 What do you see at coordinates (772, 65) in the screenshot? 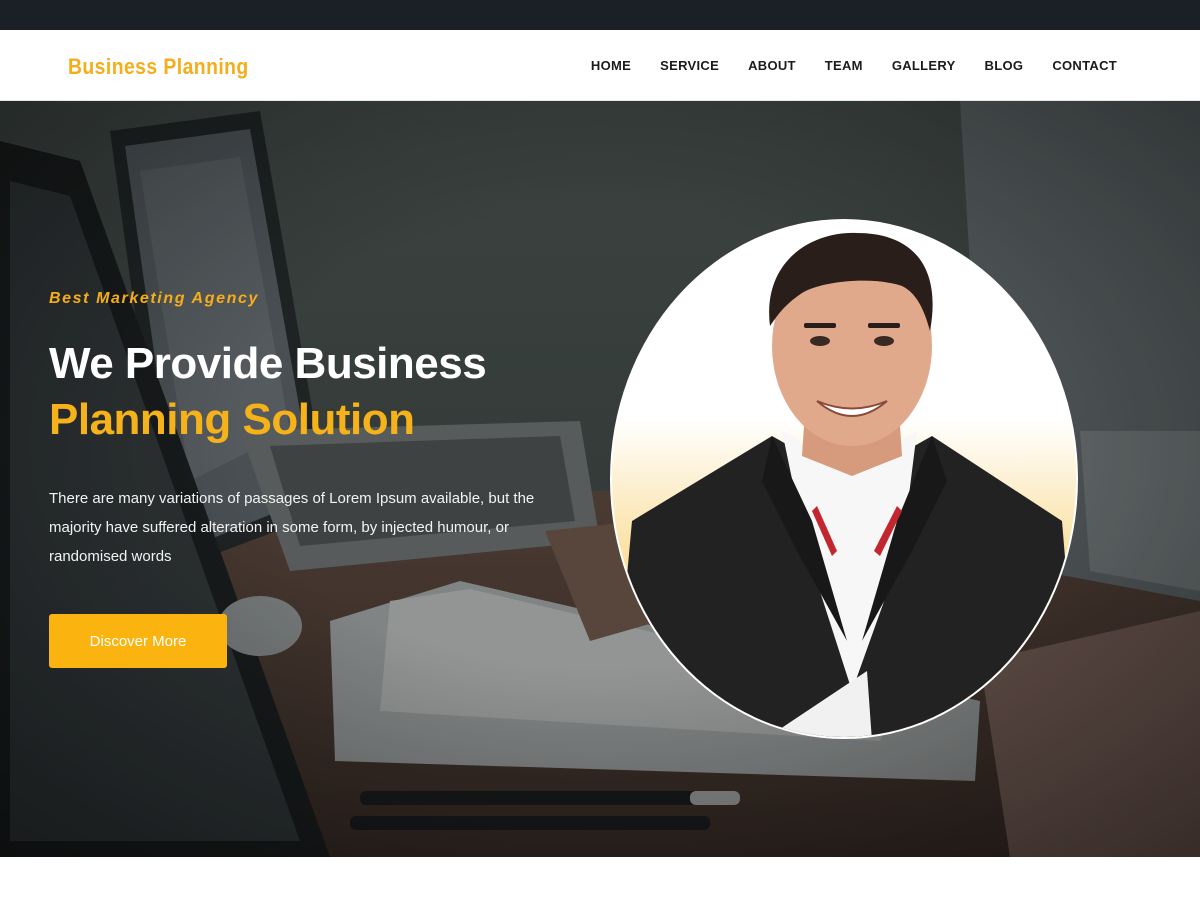
I see `nav-about: ABOUT` at bounding box center [772, 65].